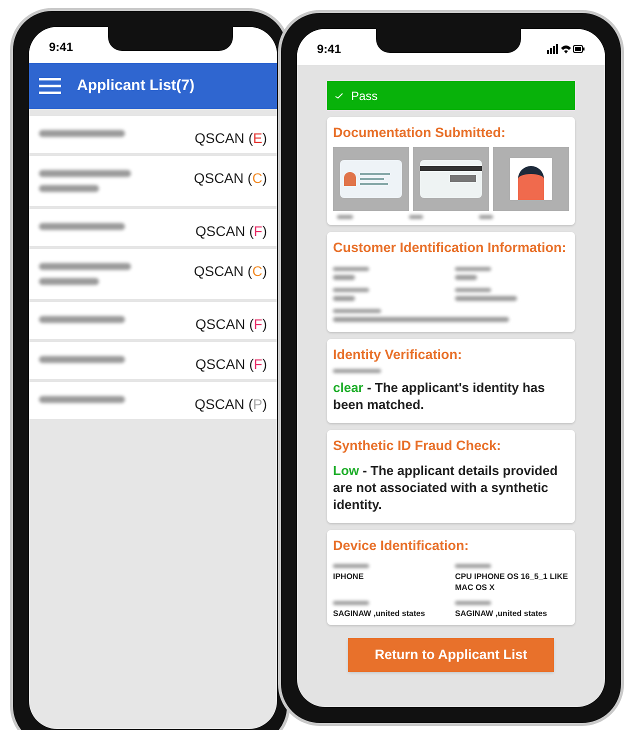  I want to click on device-value: CPU IPHONE OS 16_5_1 LIKE MAC OS X, so click(512, 582).